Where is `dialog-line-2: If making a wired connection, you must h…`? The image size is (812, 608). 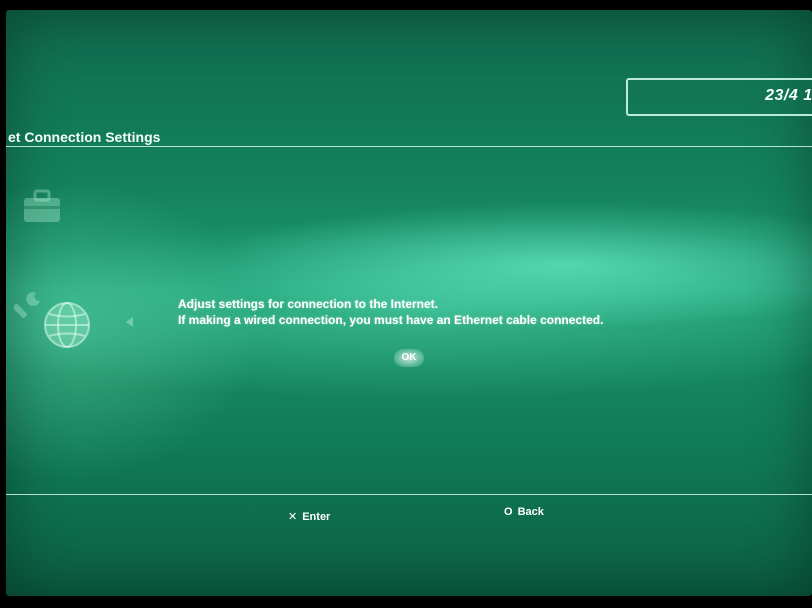
dialog-line-2: If making a wired connection, you must h… is located at coordinates (391, 320).